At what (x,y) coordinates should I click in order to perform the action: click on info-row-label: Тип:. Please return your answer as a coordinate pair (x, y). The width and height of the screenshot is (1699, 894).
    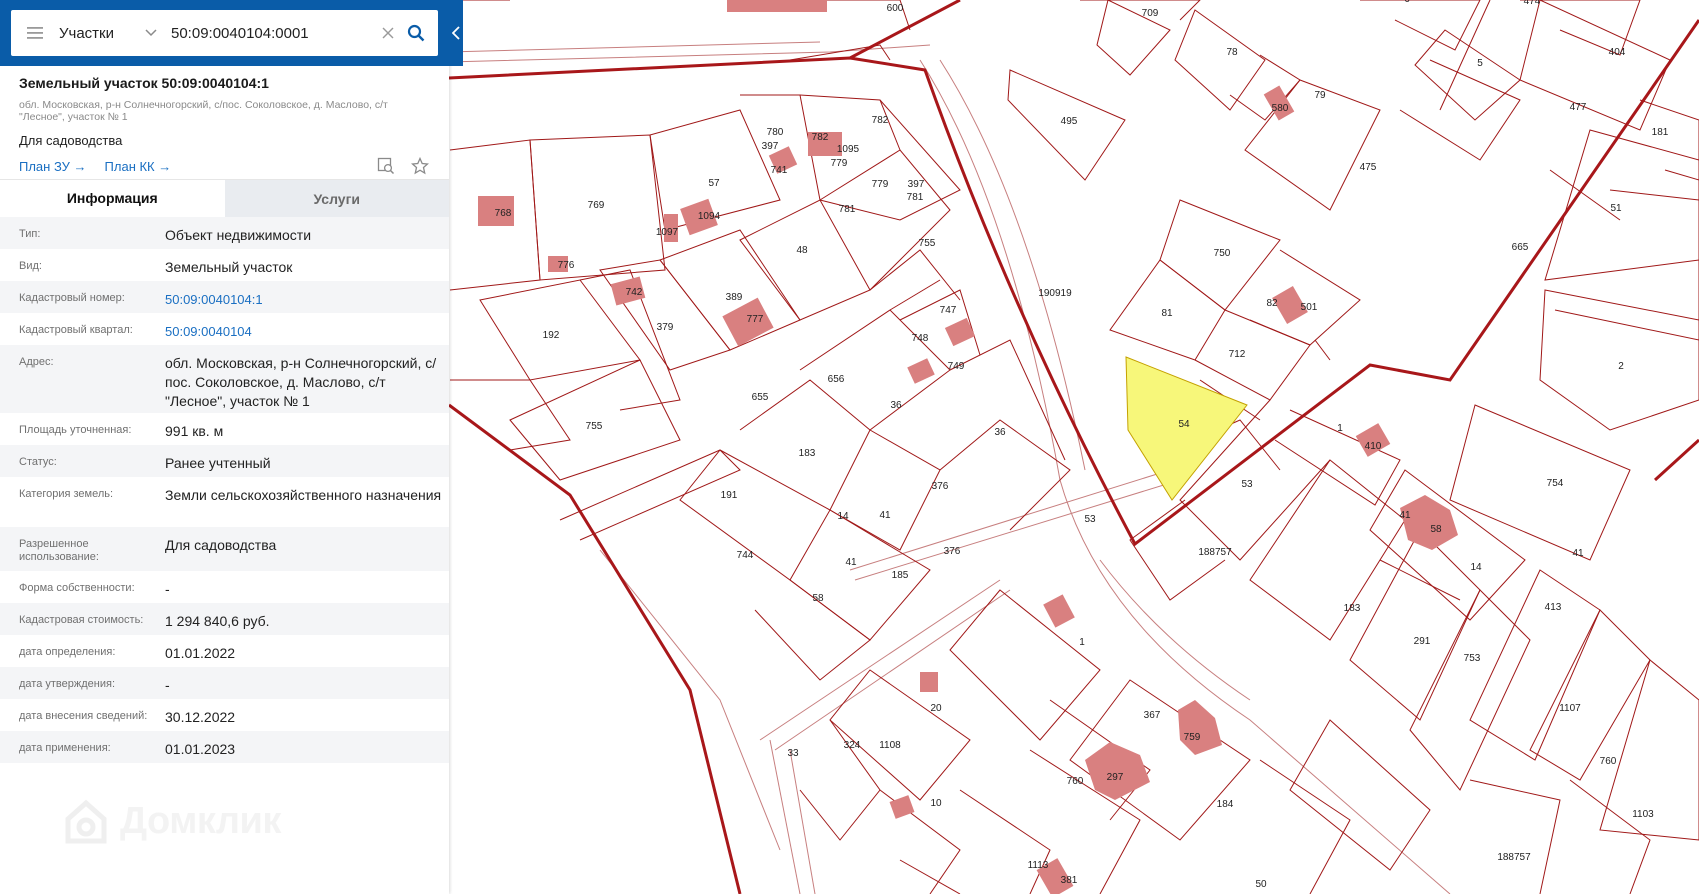
    Looking at the image, I should click on (30, 234).